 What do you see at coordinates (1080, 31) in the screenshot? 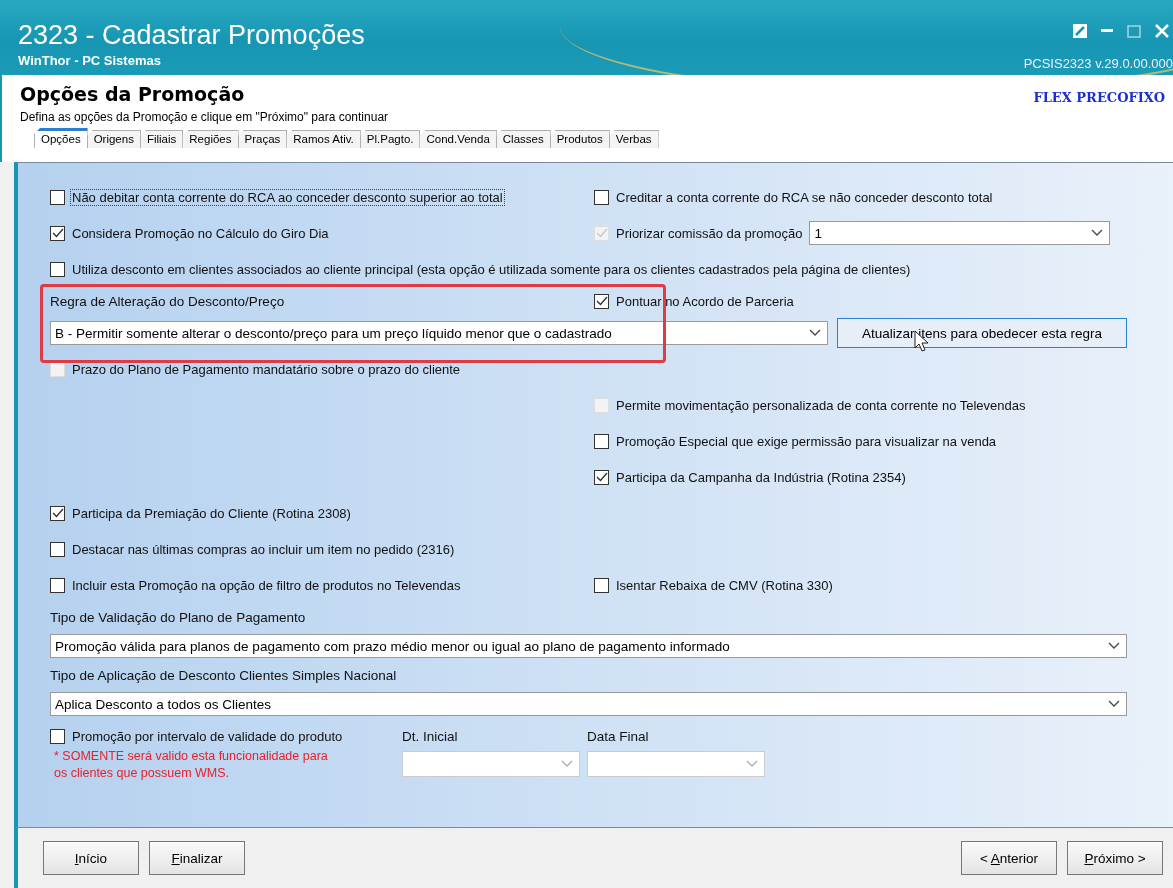
I see `edit-icon` at bounding box center [1080, 31].